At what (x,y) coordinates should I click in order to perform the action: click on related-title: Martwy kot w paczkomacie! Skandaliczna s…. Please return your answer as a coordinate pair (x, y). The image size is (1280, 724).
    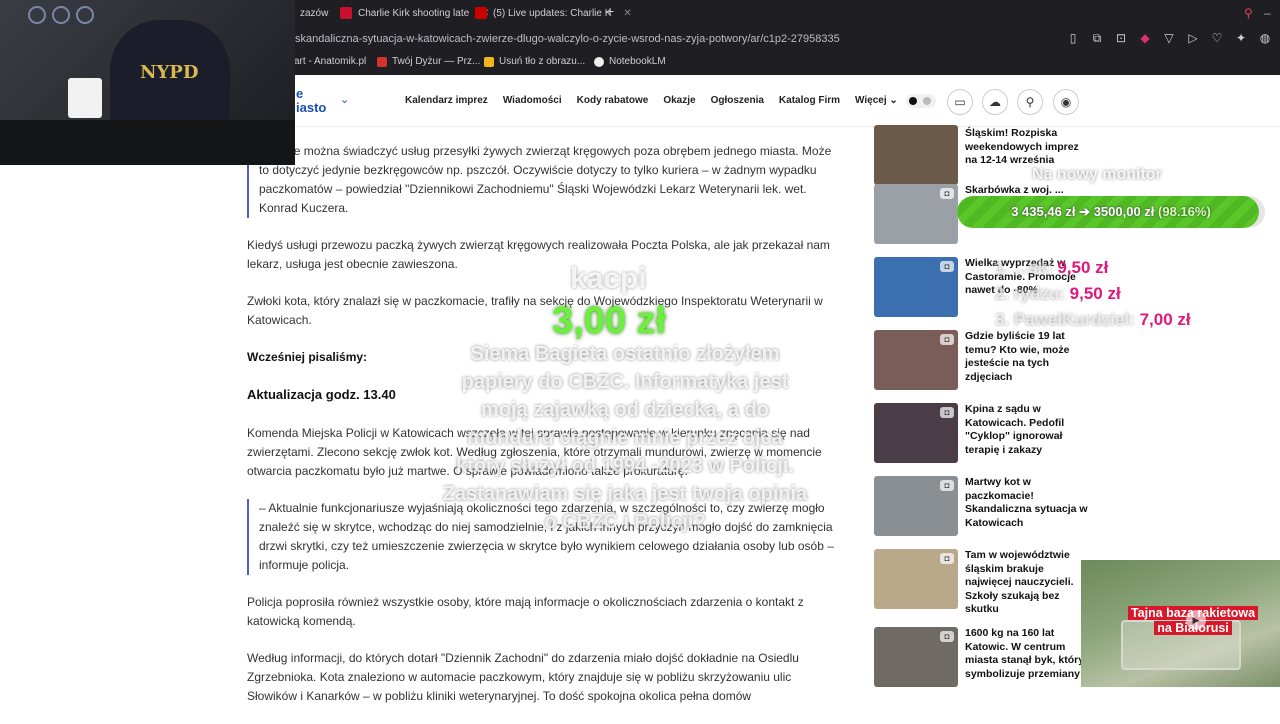
    Looking at the image, I should click on (1027, 503).